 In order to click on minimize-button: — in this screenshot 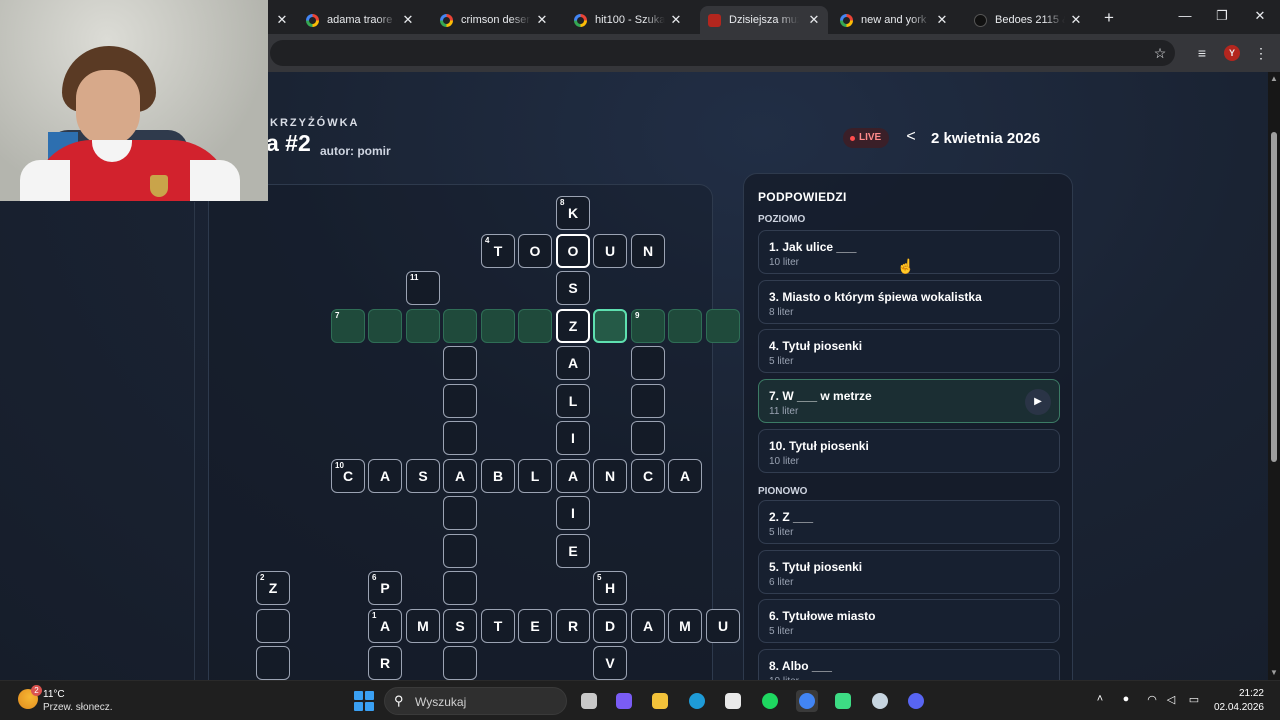, I will do `click(1185, 15)`.